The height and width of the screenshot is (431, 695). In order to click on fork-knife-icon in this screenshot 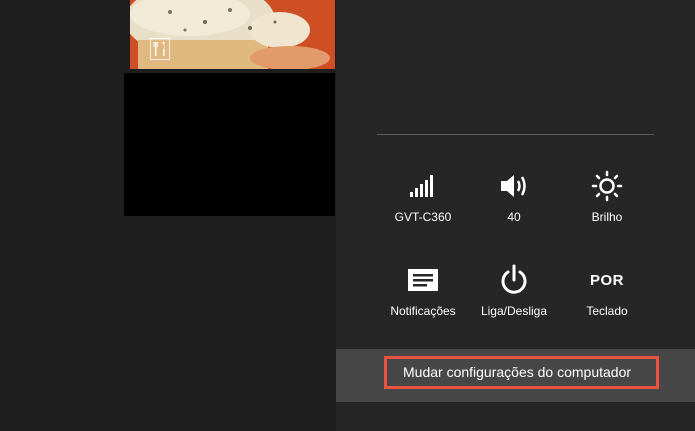, I will do `click(160, 49)`.